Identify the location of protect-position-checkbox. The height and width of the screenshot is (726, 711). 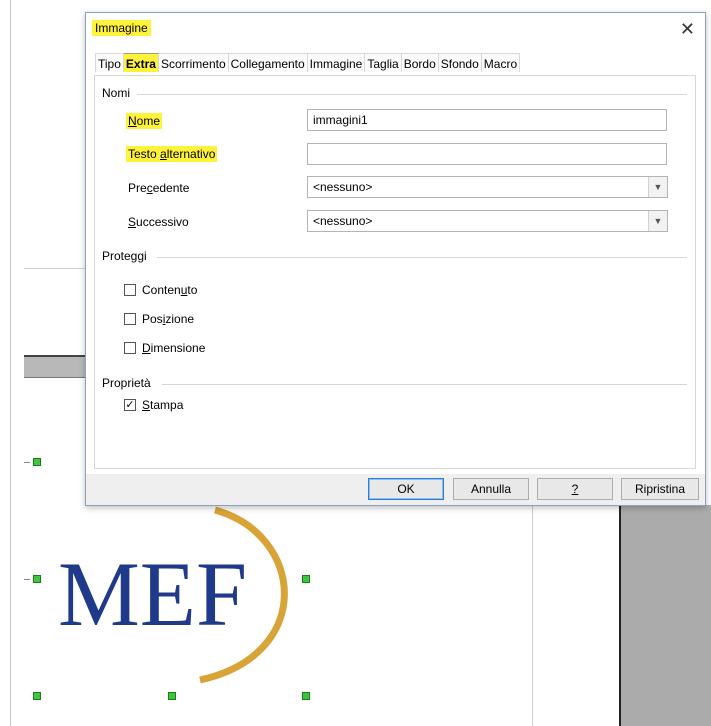
(130, 319).